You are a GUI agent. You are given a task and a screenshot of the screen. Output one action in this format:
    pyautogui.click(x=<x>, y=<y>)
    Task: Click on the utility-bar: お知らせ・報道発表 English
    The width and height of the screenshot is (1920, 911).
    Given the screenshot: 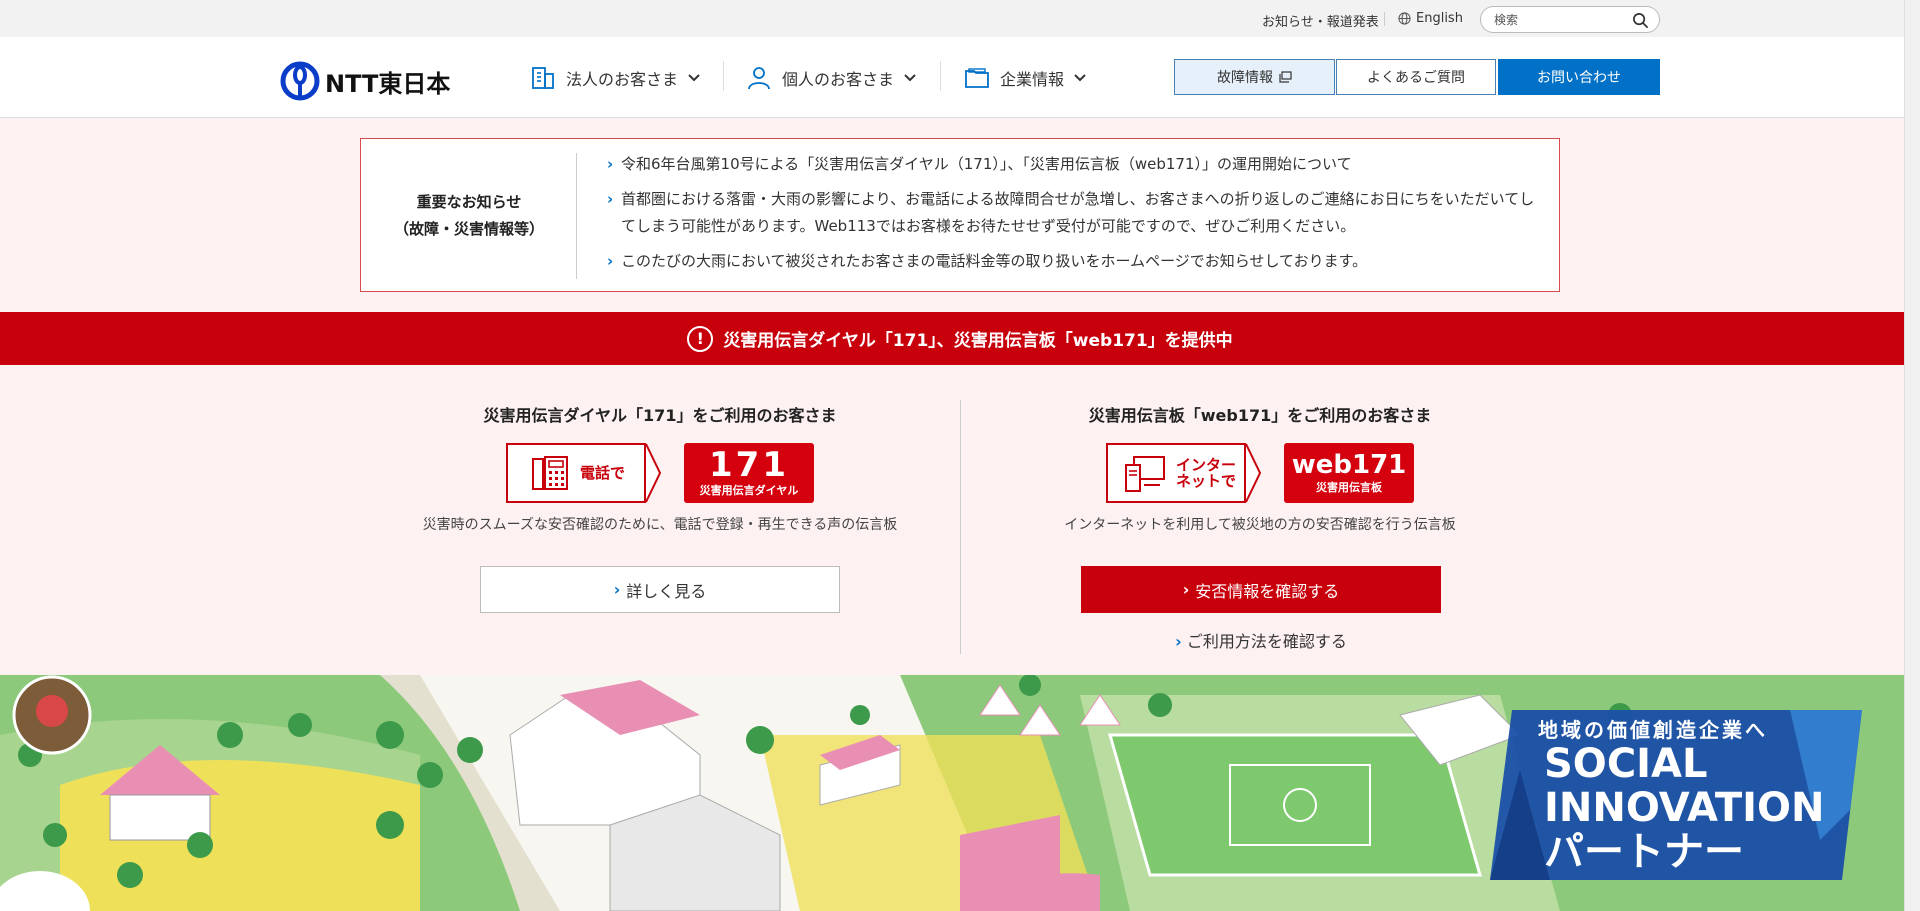 What is the action you would take?
    pyautogui.click(x=960, y=18)
    